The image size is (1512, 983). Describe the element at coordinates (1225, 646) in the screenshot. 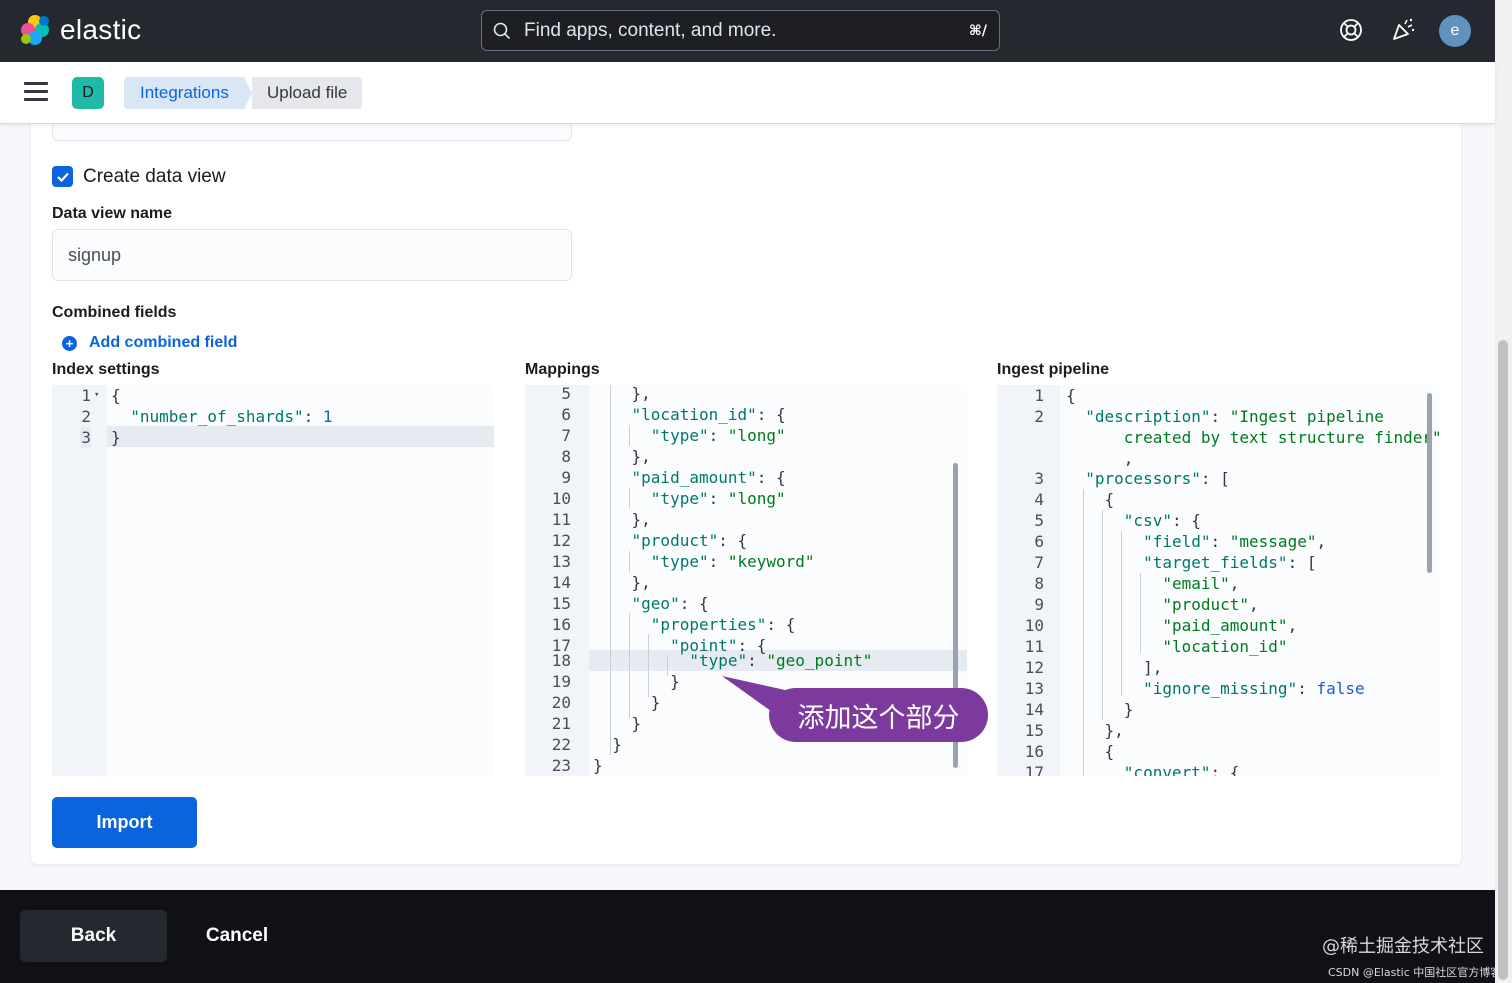

I see `code-line: "location_id"` at that location.